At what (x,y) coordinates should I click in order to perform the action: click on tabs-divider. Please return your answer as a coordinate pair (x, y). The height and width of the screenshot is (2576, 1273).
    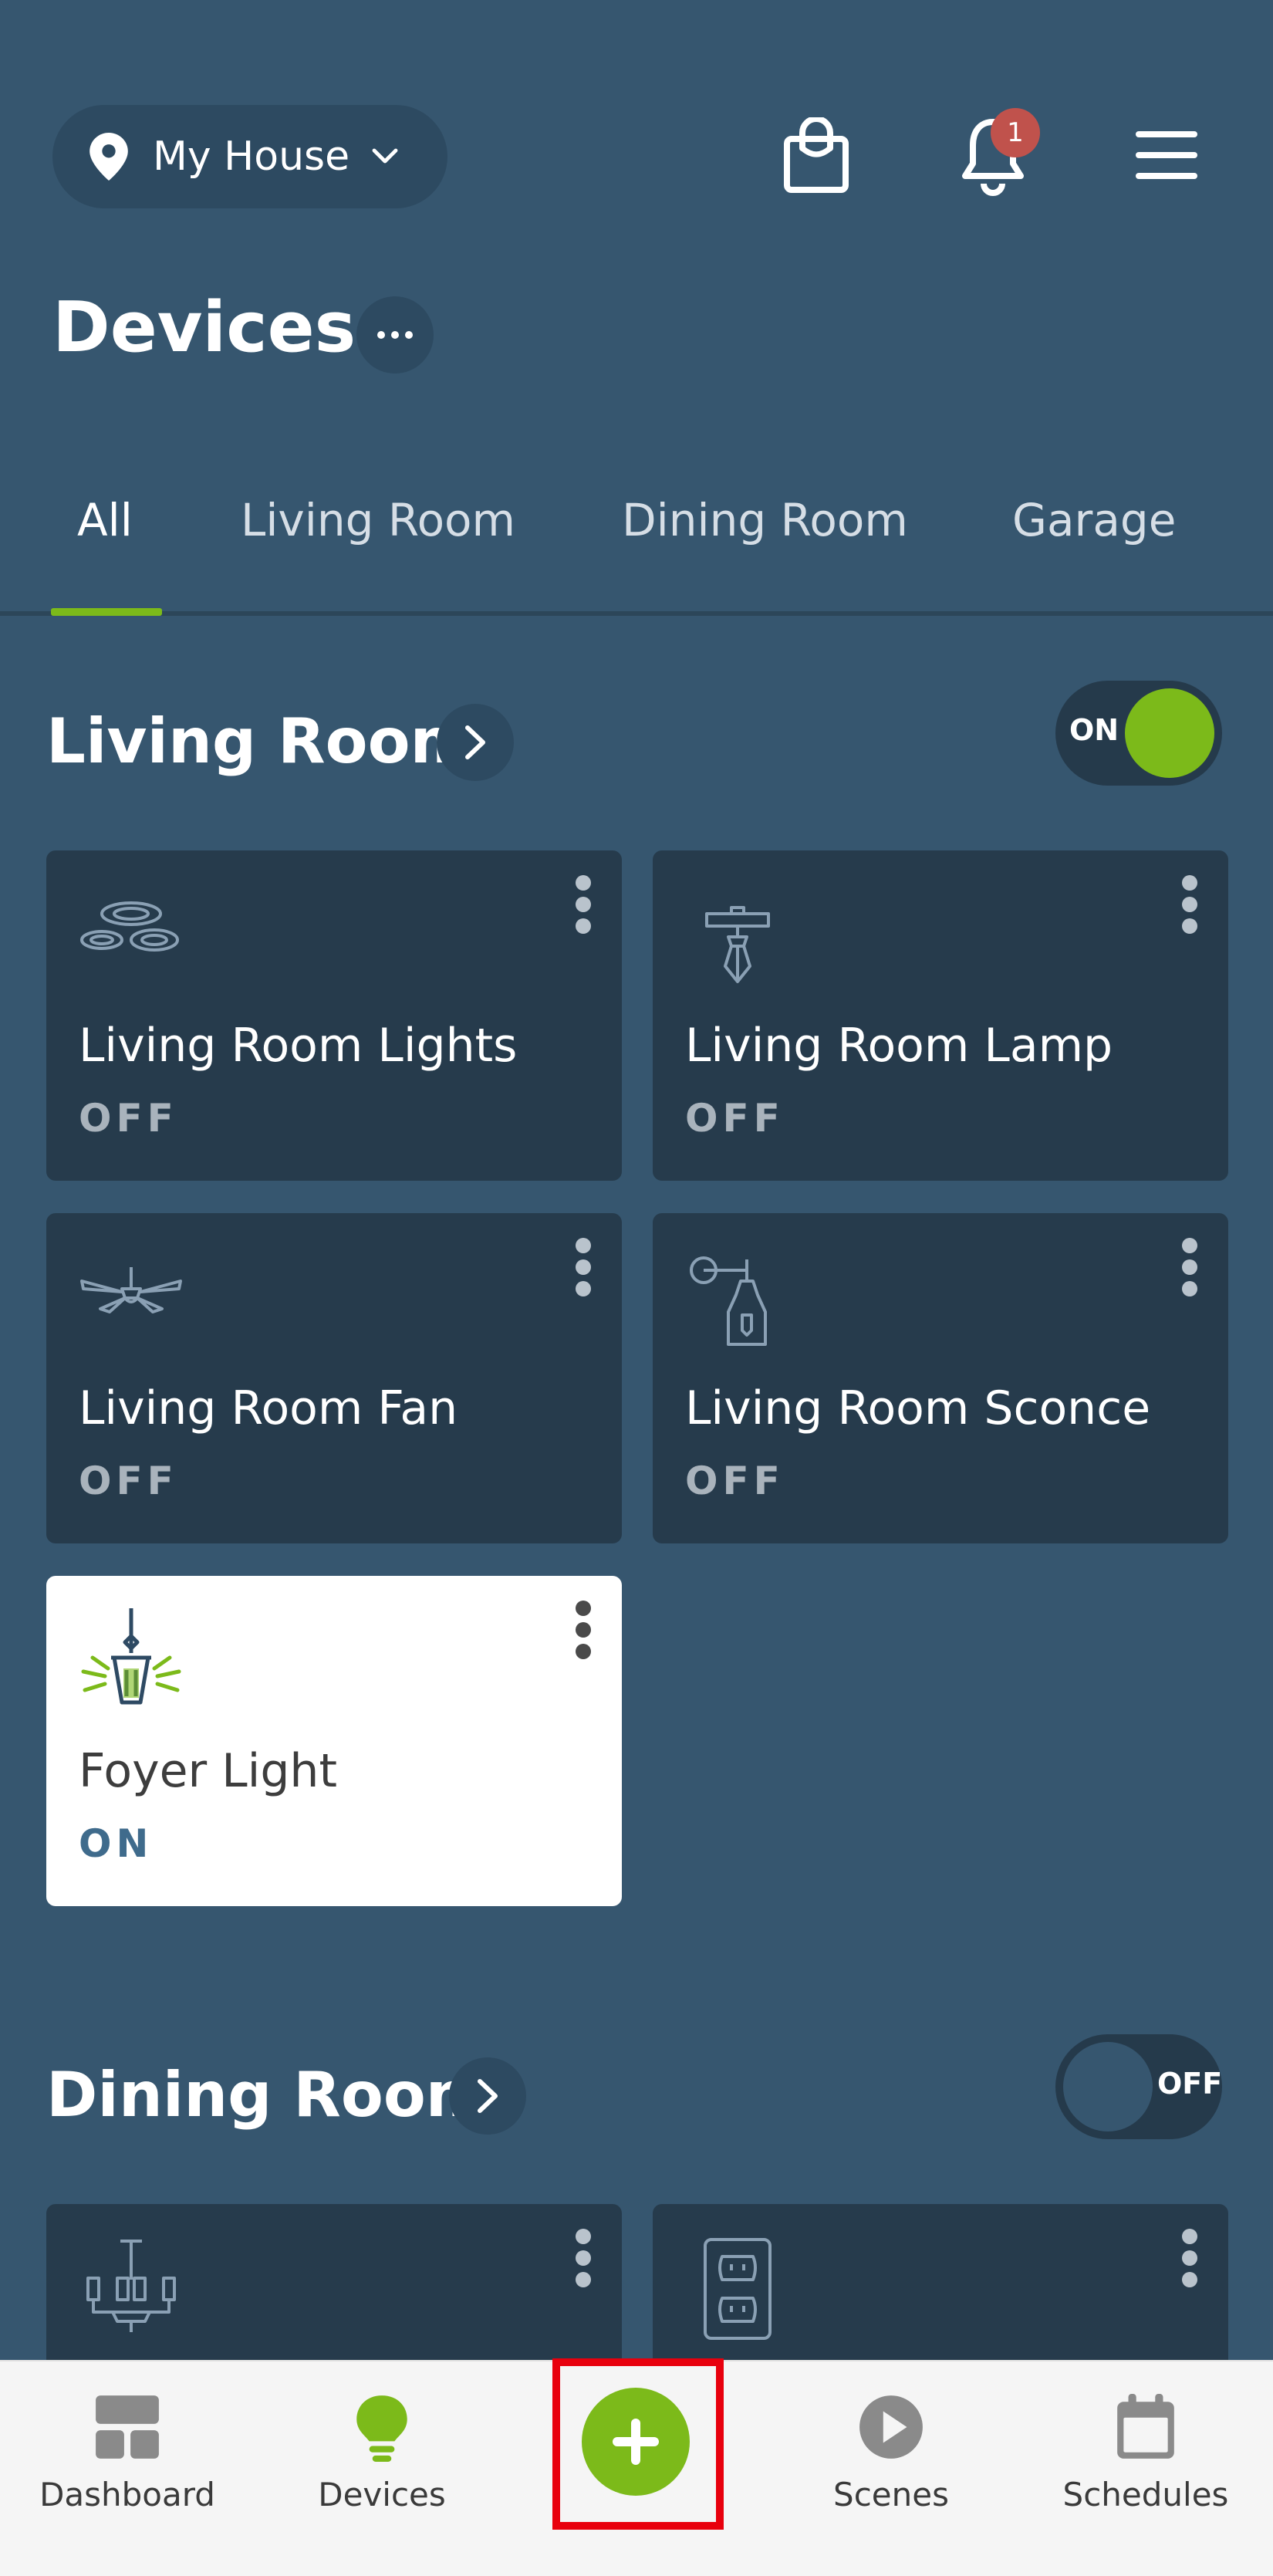
    Looking at the image, I should click on (636, 613).